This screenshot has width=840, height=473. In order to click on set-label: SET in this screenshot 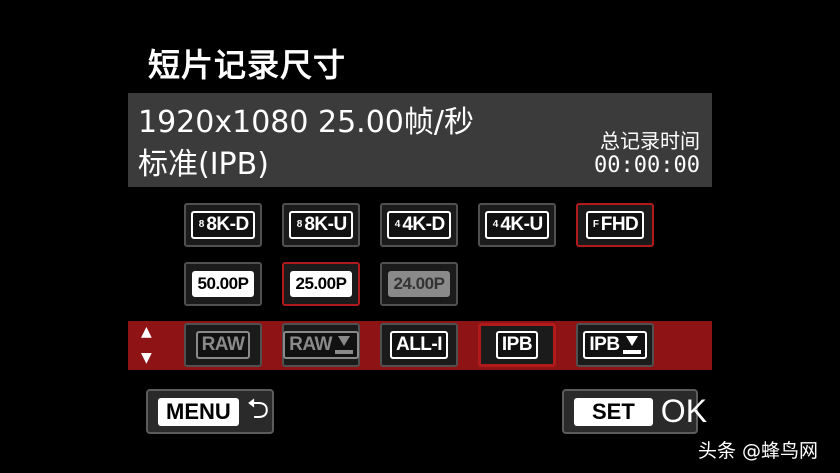, I will do `click(613, 411)`.